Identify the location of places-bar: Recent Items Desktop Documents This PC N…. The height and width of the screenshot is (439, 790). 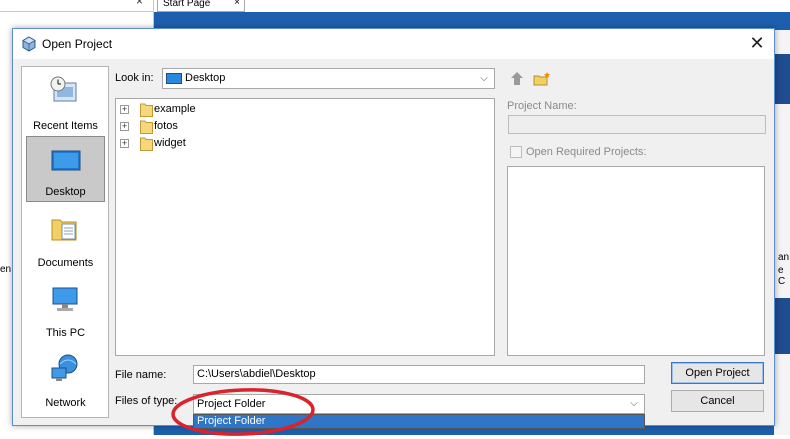
(65, 242).